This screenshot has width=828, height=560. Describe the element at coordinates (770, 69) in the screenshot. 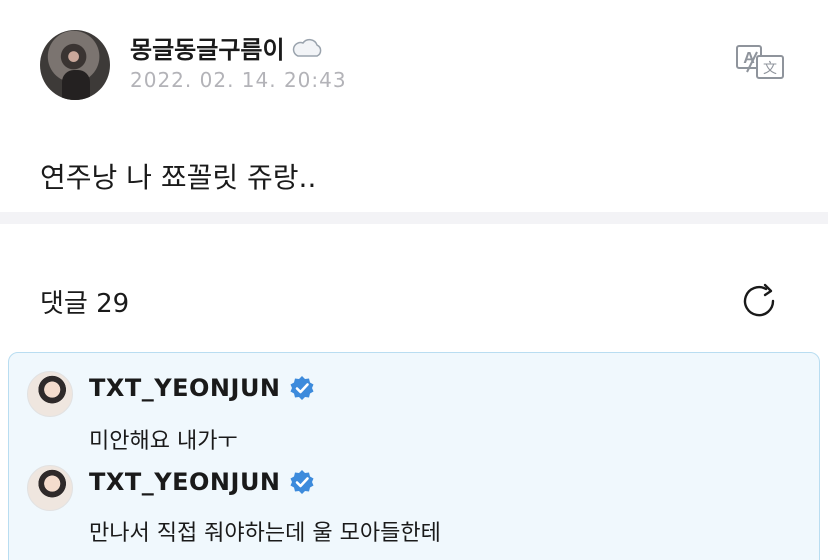

I see `svg-text: 文` at that location.